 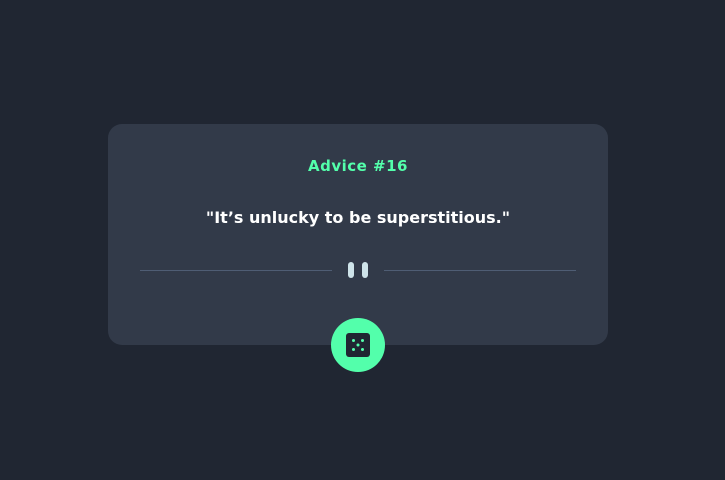 What do you see at coordinates (480, 270) in the screenshot?
I see `divider-line-right` at bounding box center [480, 270].